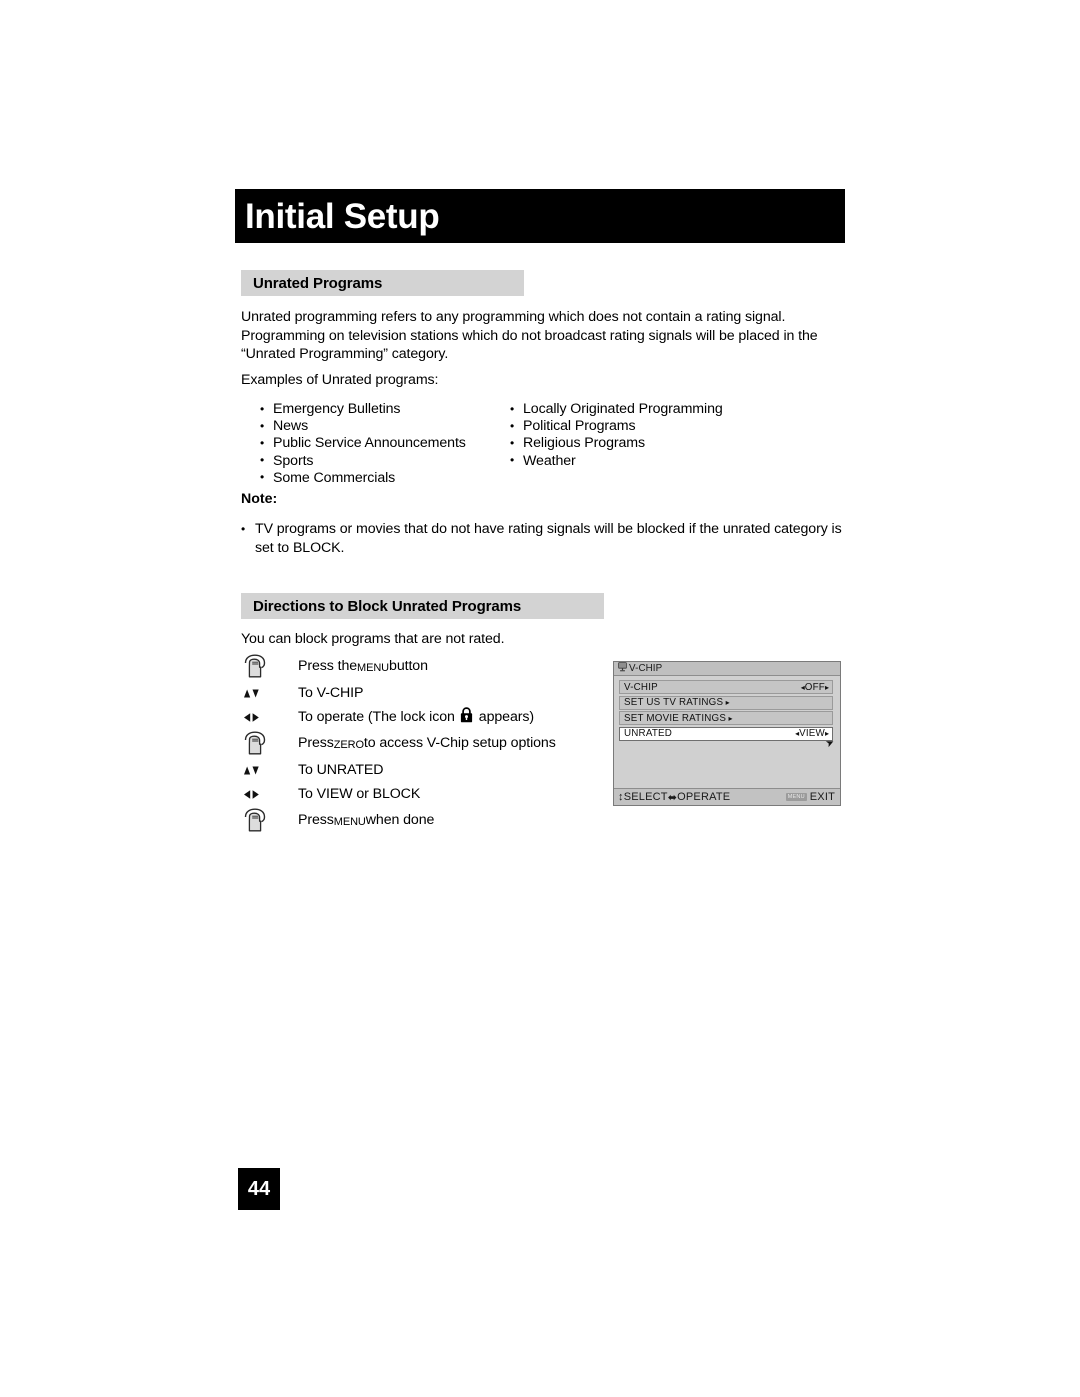 This screenshot has height=1397, width=1080. I want to click on osd-row-value-group: ◂VIEW▸, so click(812, 733).